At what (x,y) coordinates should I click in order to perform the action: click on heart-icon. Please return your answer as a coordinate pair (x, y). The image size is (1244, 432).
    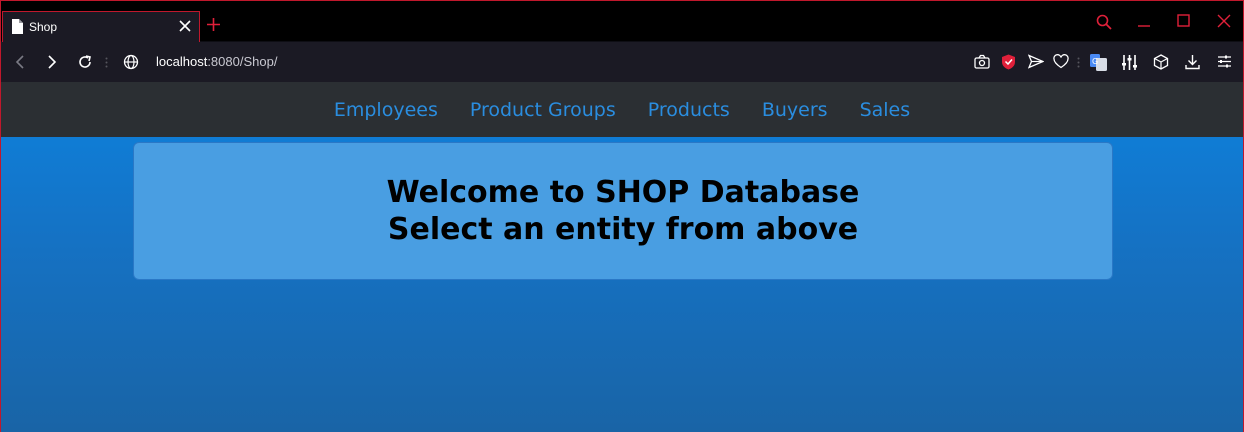
    Looking at the image, I should click on (1061, 61).